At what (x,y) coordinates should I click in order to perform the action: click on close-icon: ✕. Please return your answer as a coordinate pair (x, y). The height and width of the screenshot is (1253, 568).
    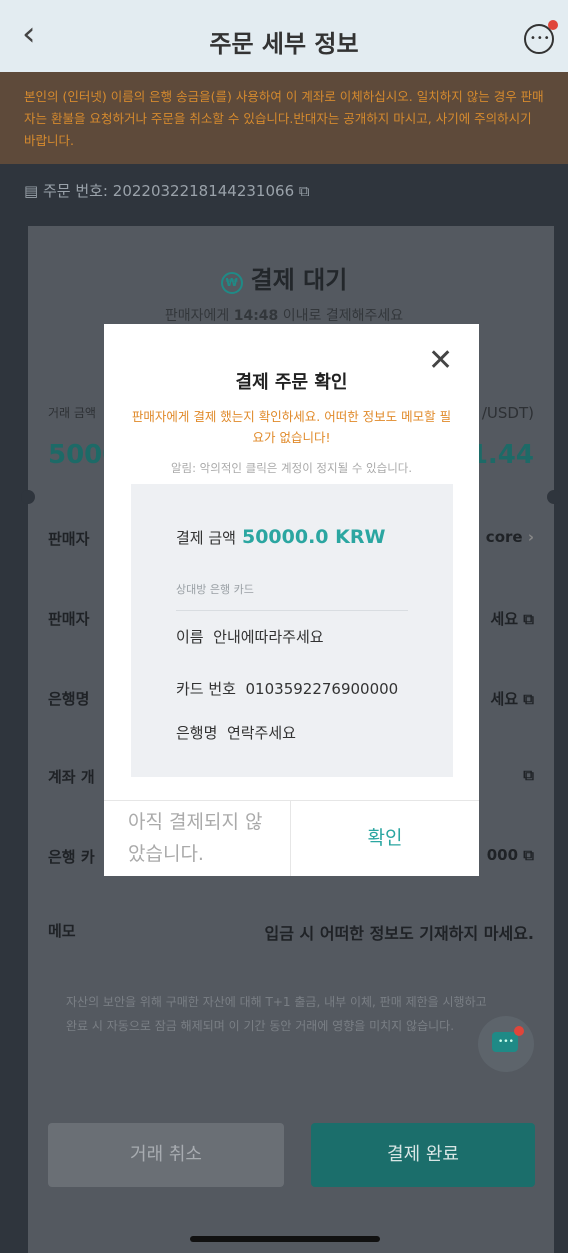
    Looking at the image, I should click on (440, 361).